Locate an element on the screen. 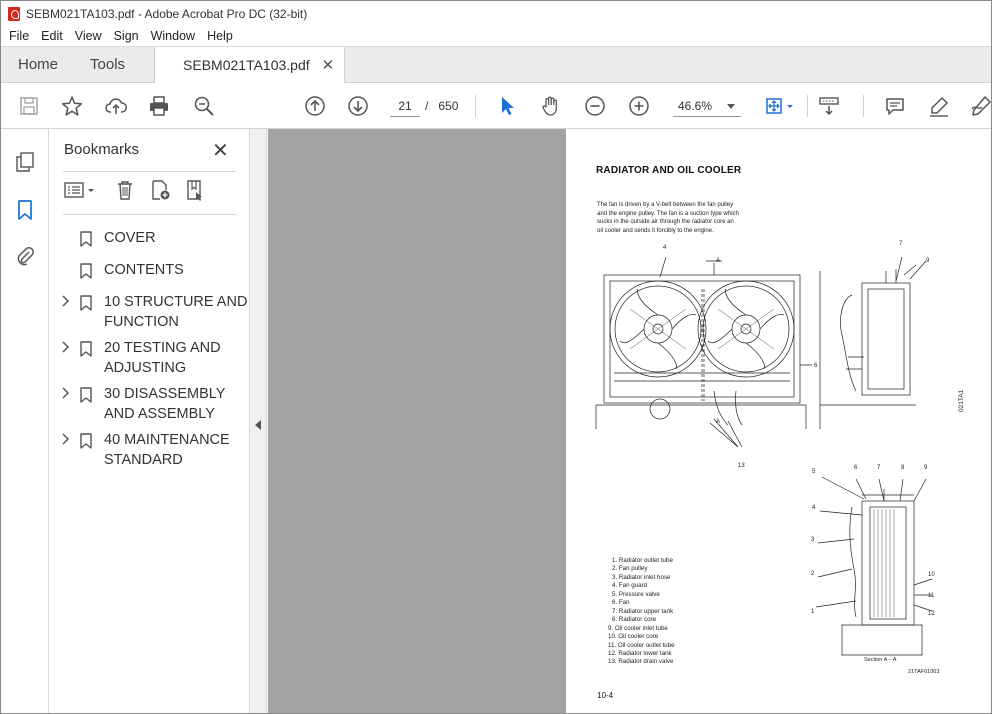  tab-tools: Tools is located at coordinates (108, 64).